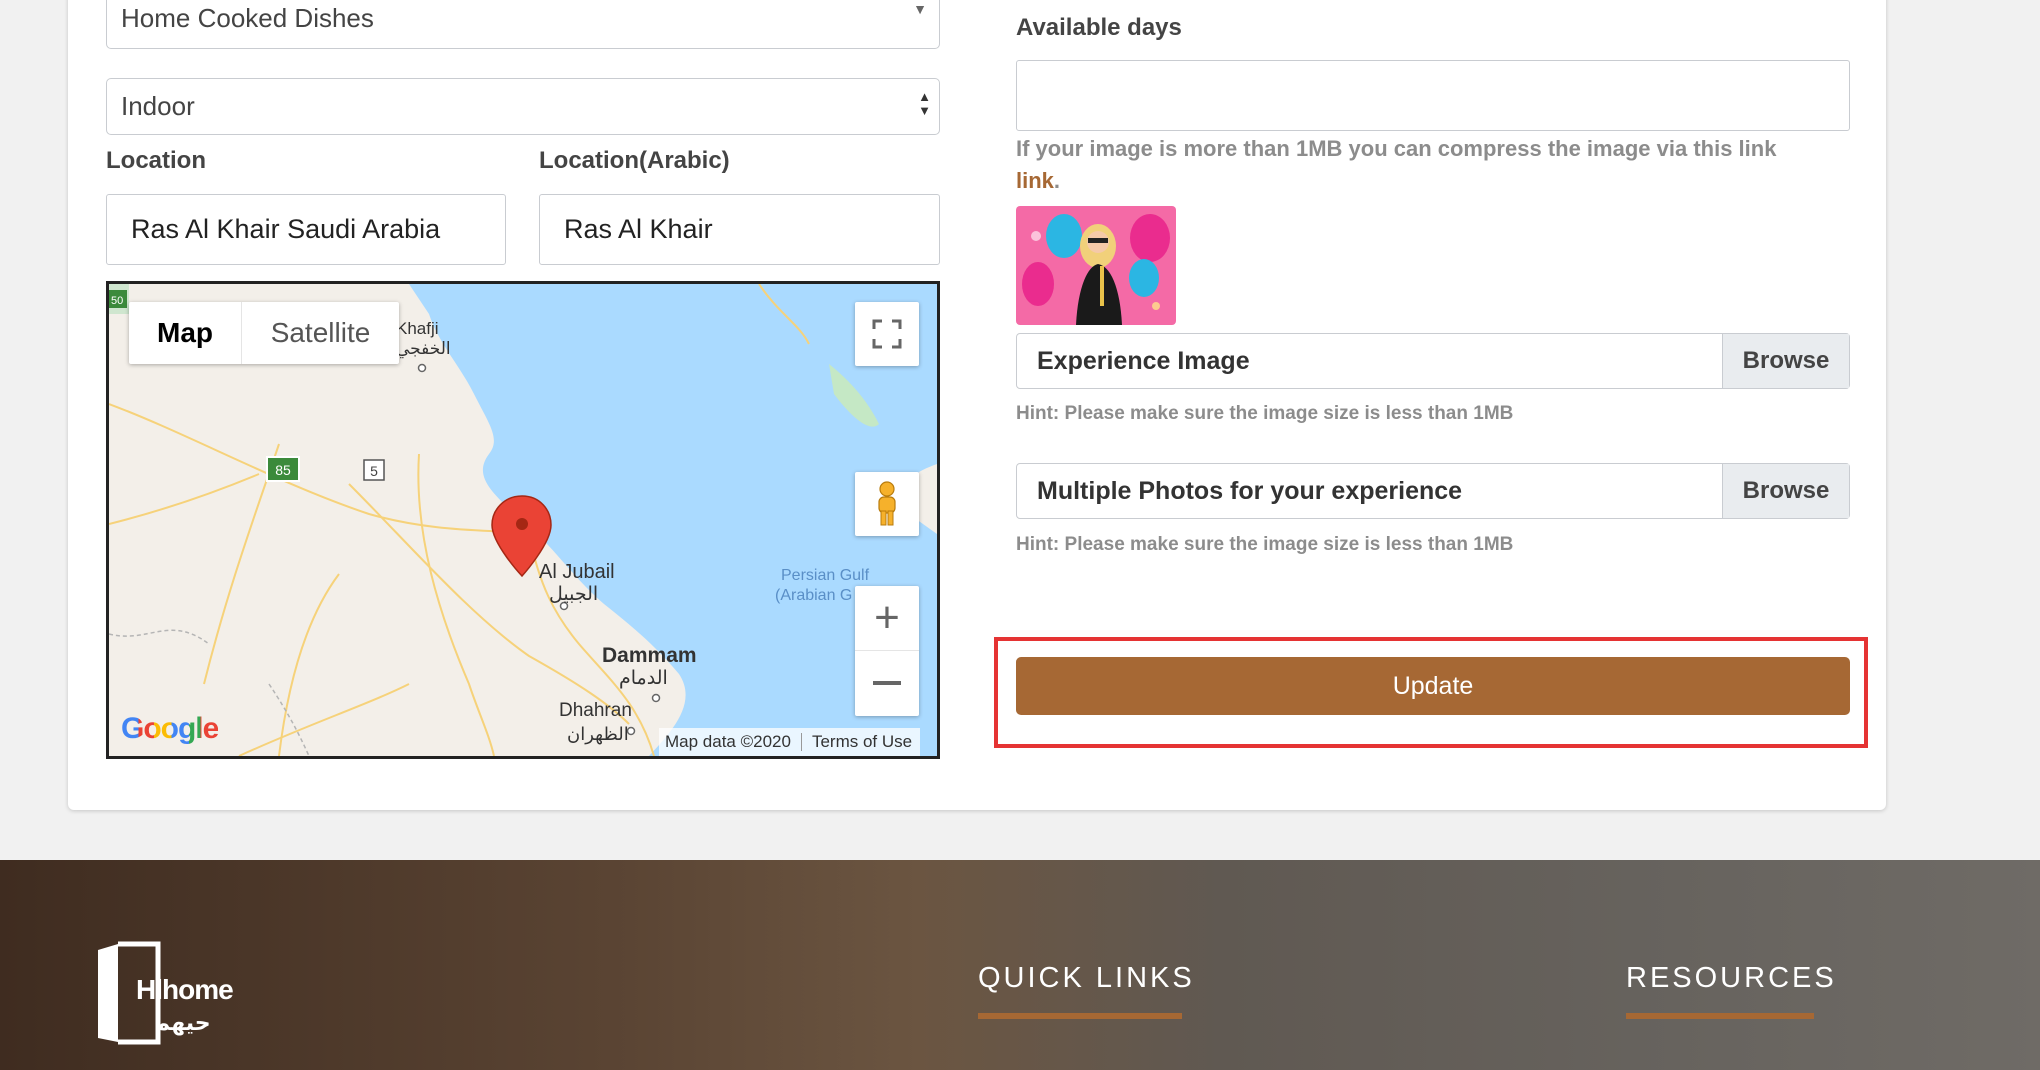 The height and width of the screenshot is (1070, 2040). I want to click on map-tab-label: Map, so click(185, 332).